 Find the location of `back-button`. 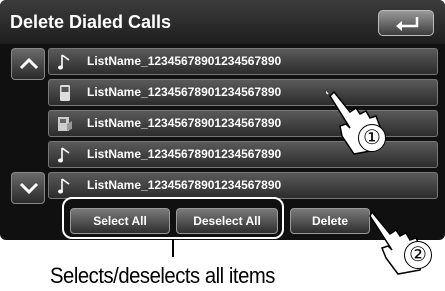

back-button is located at coordinates (406, 23).